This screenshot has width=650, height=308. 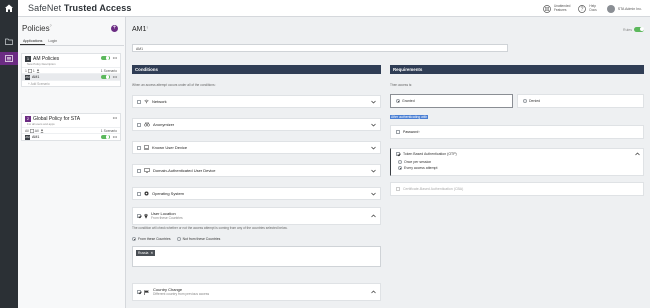 What do you see at coordinates (146, 216) in the screenshot?
I see `location-icon` at bounding box center [146, 216].